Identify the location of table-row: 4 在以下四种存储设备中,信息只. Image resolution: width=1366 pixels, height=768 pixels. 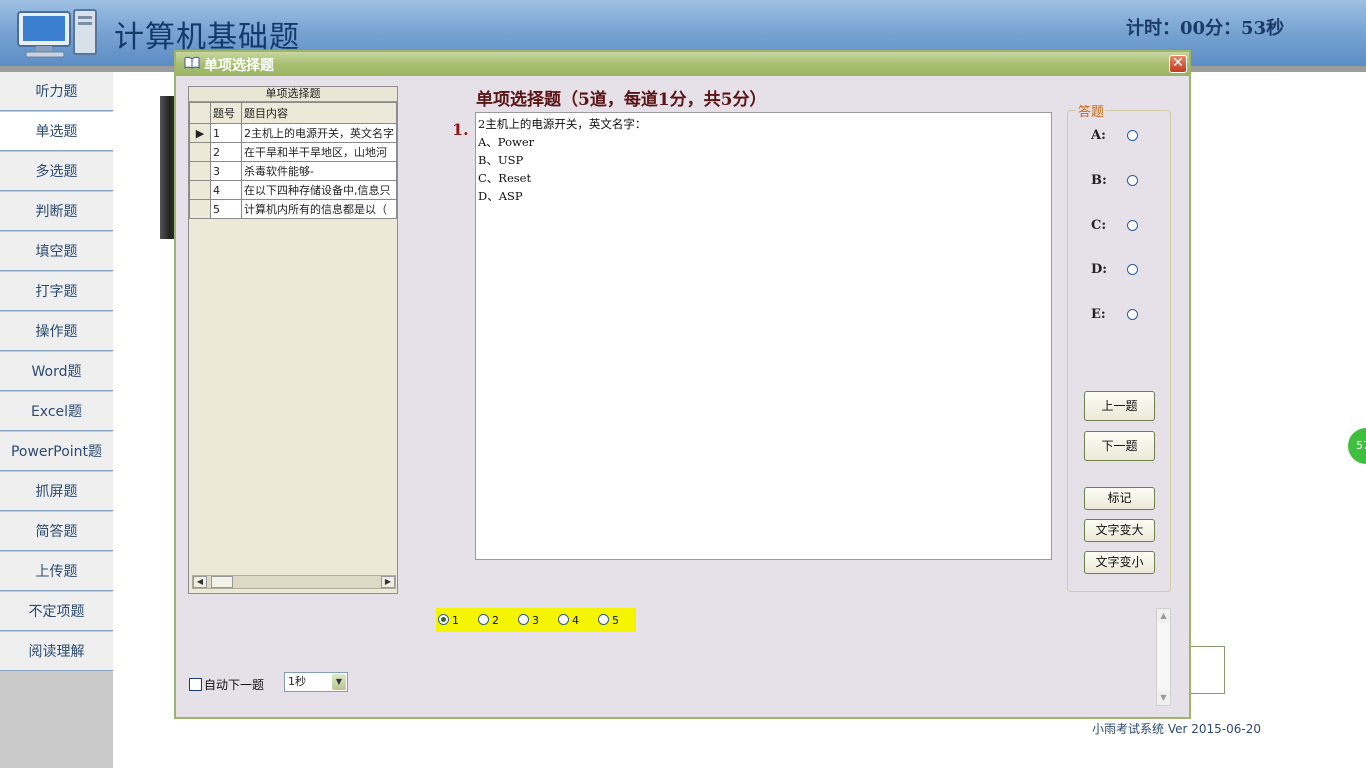
(293, 190).